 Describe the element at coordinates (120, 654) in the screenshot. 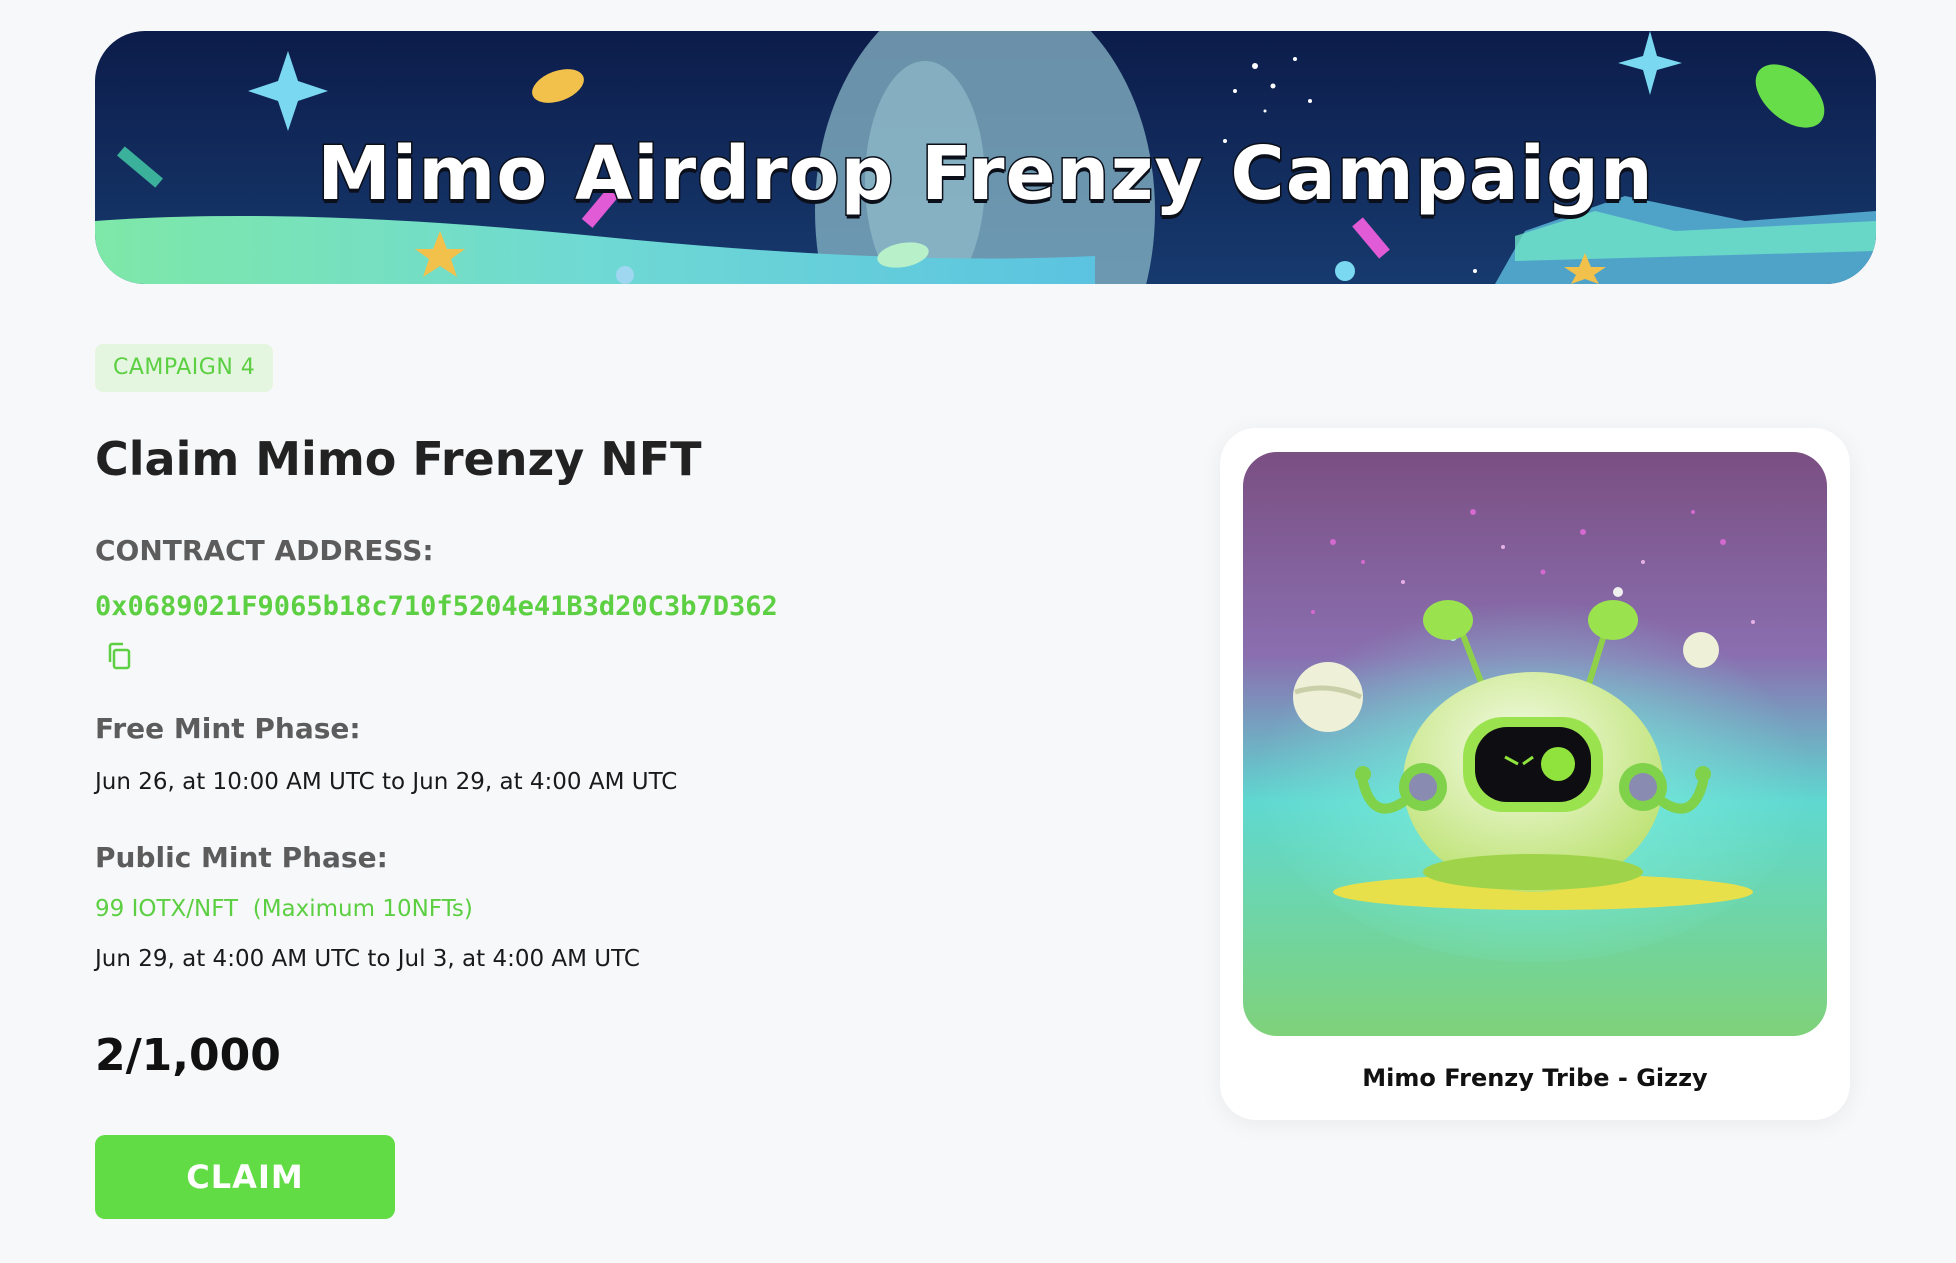

I see `copy-icon` at that location.